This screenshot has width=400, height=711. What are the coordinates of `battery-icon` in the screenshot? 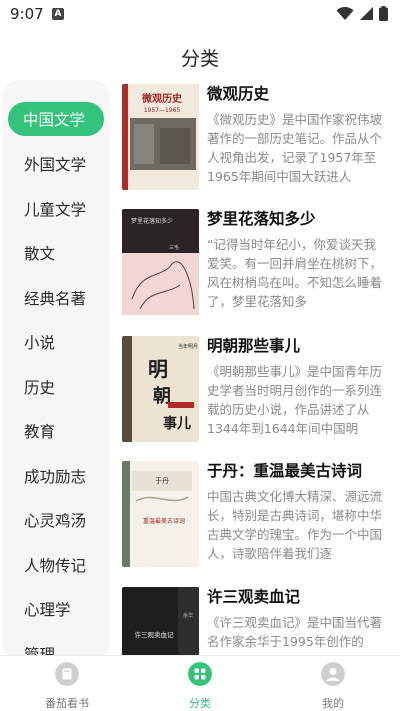 It's located at (383, 13).